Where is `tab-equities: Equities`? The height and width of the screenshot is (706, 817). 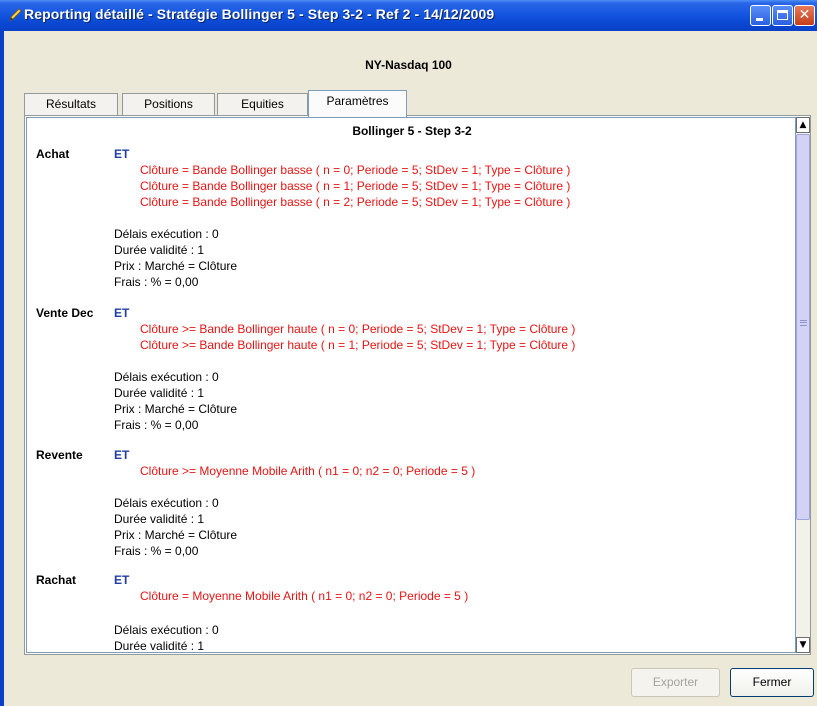
tab-equities: Equities is located at coordinates (262, 104).